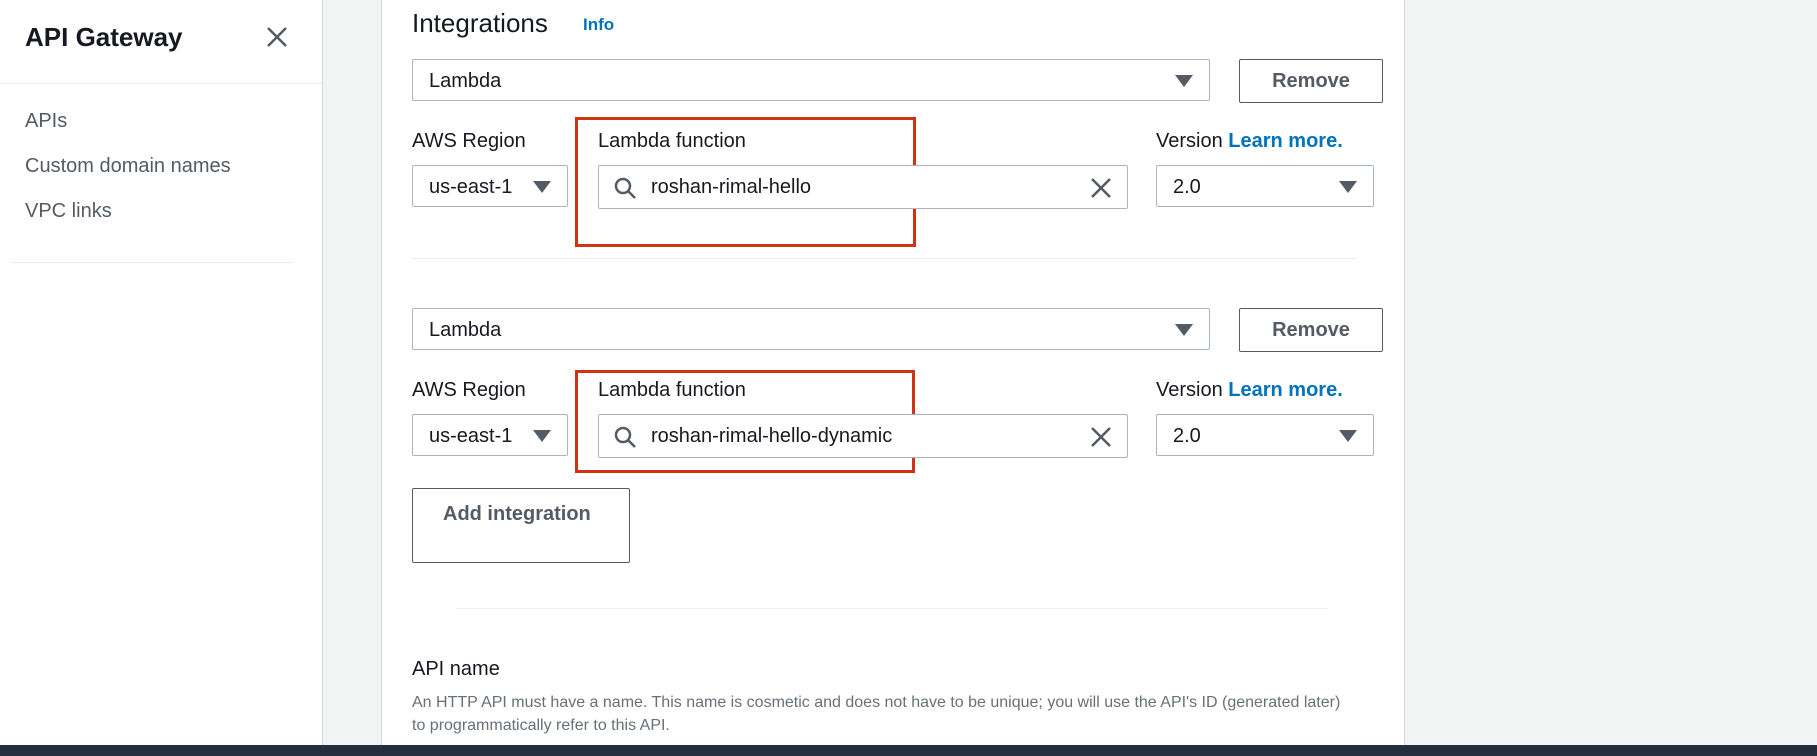 This screenshot has width=1817, height=756. I want to click on close-icon, so click(277, 37).